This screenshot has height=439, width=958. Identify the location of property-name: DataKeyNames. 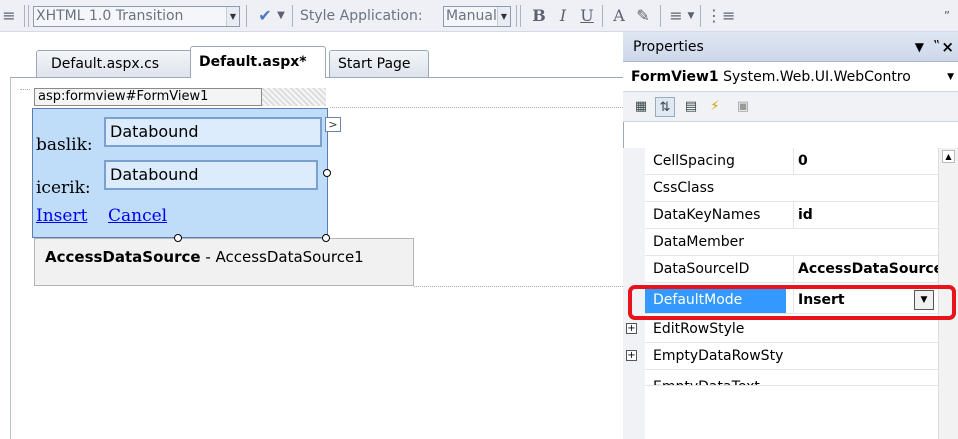
(707, 215).